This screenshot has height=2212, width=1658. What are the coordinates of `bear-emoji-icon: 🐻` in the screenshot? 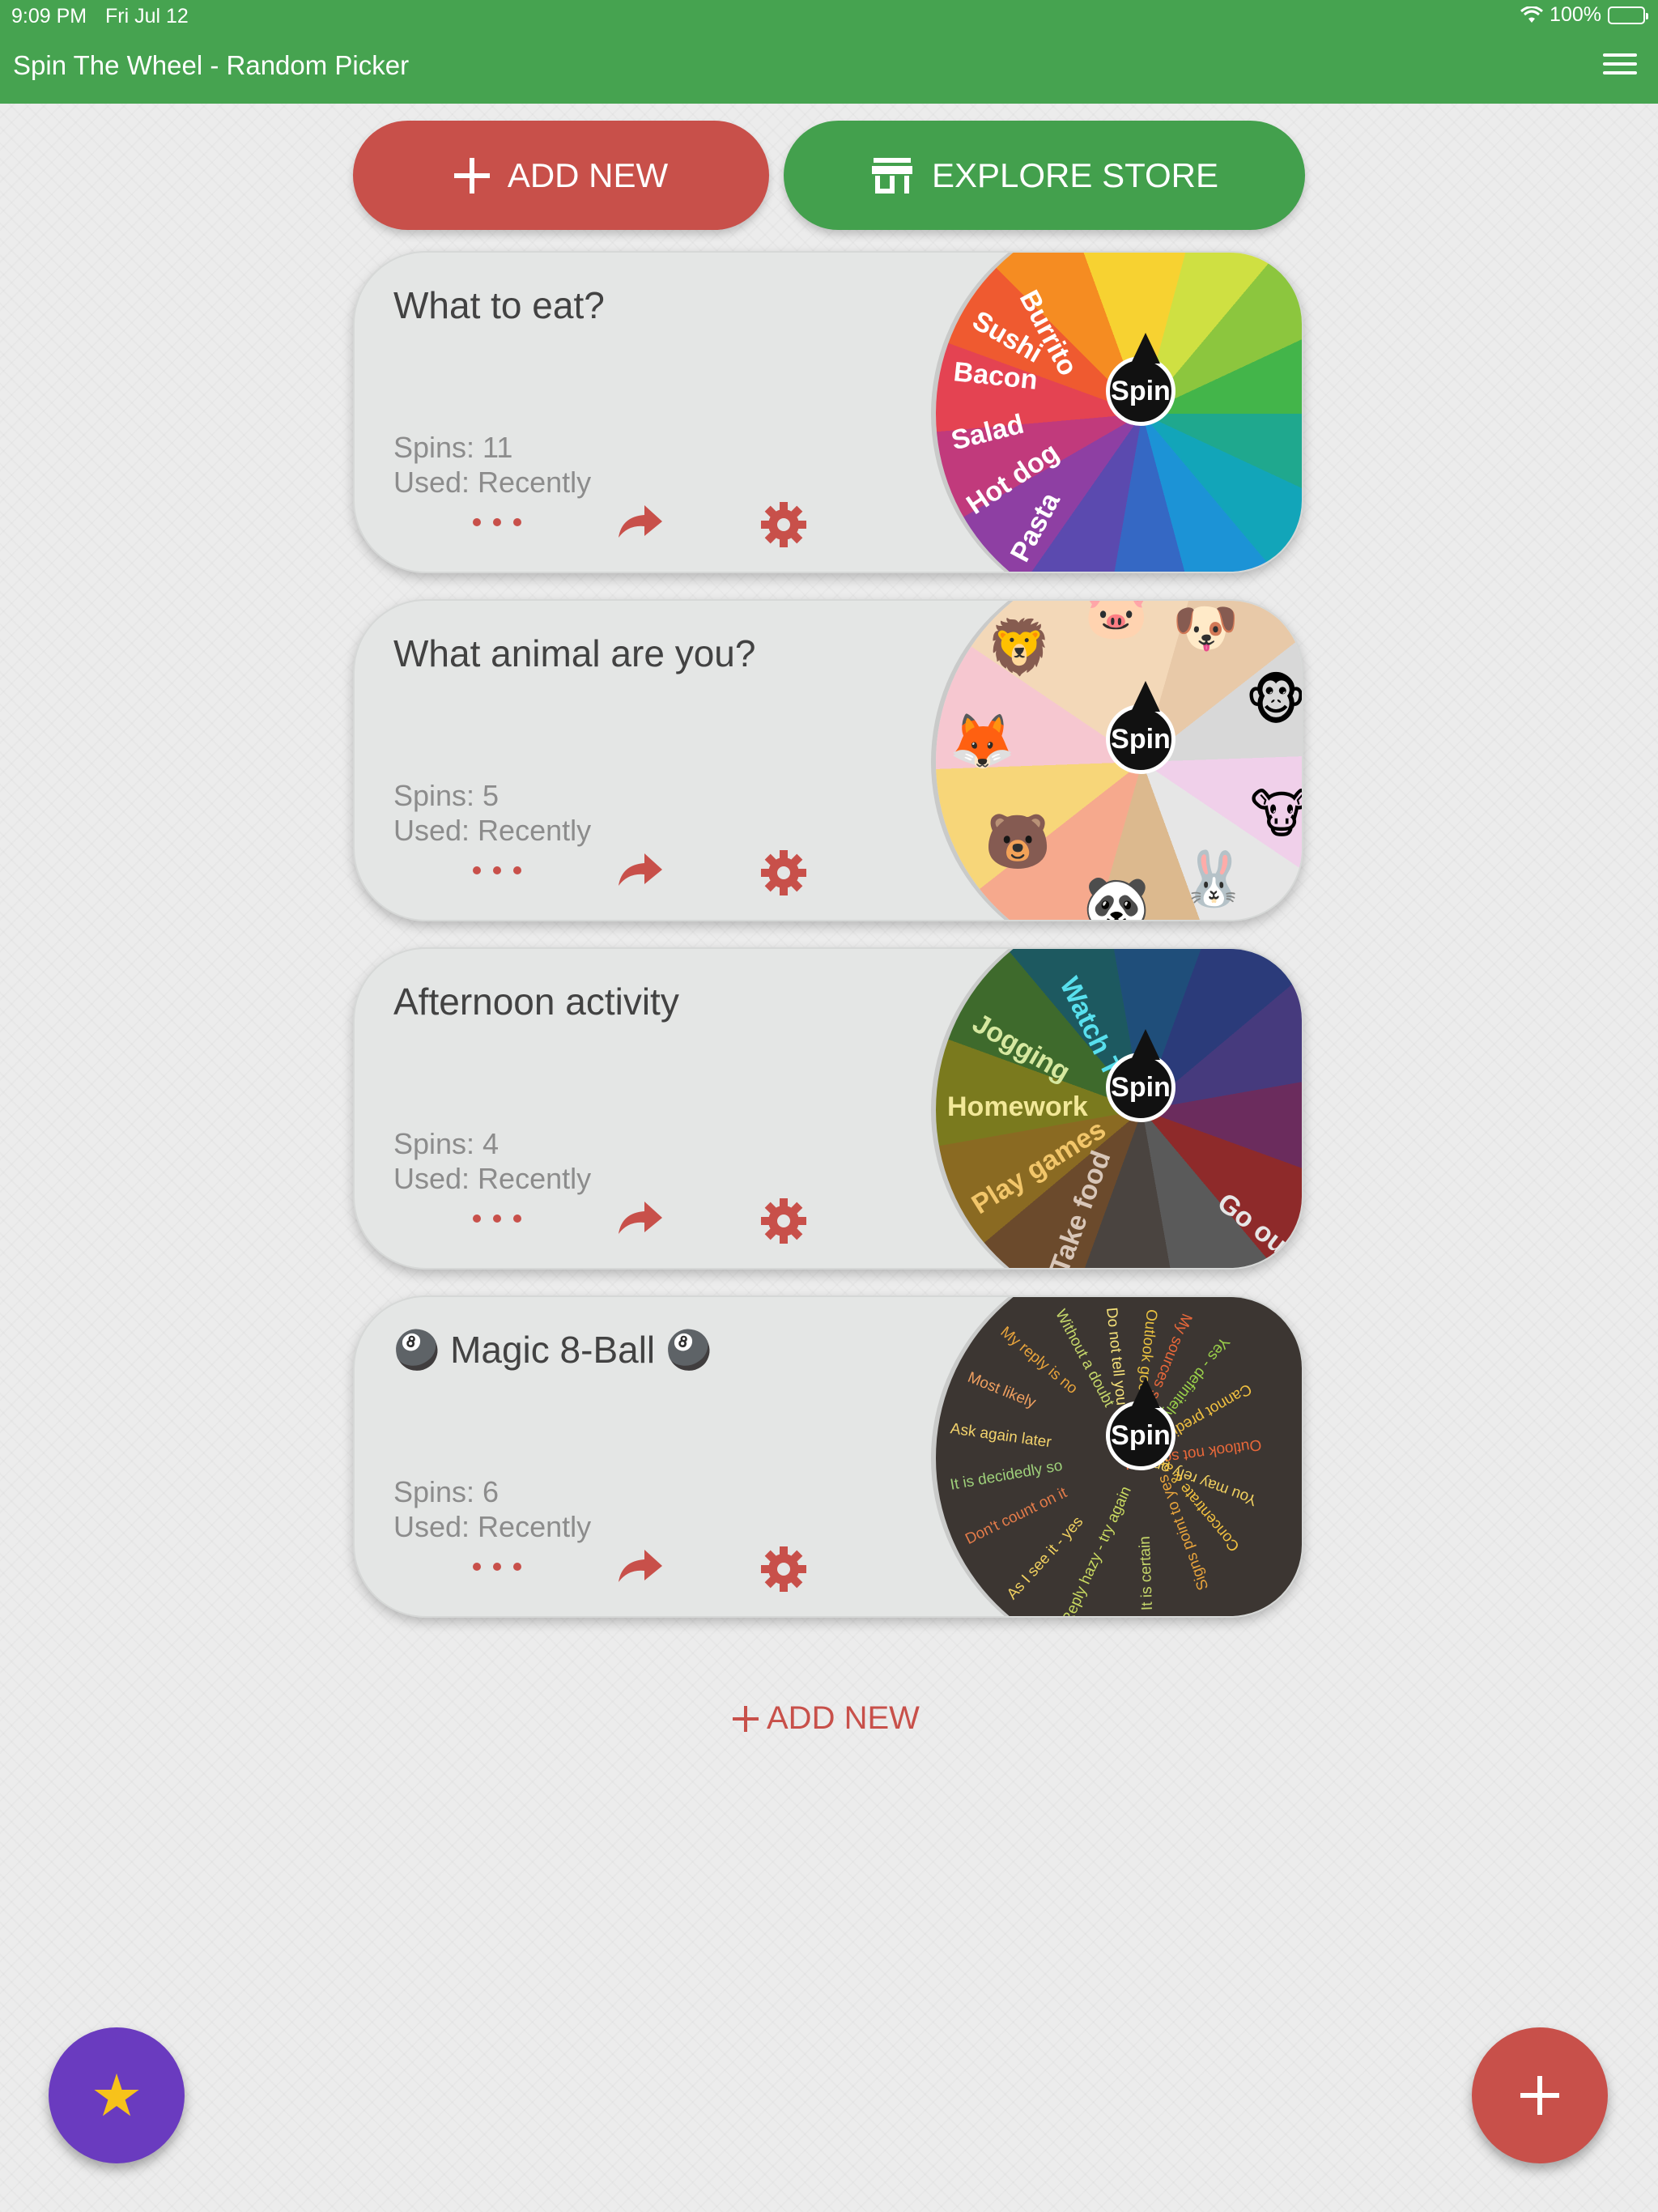 It's located at (1018, 841).